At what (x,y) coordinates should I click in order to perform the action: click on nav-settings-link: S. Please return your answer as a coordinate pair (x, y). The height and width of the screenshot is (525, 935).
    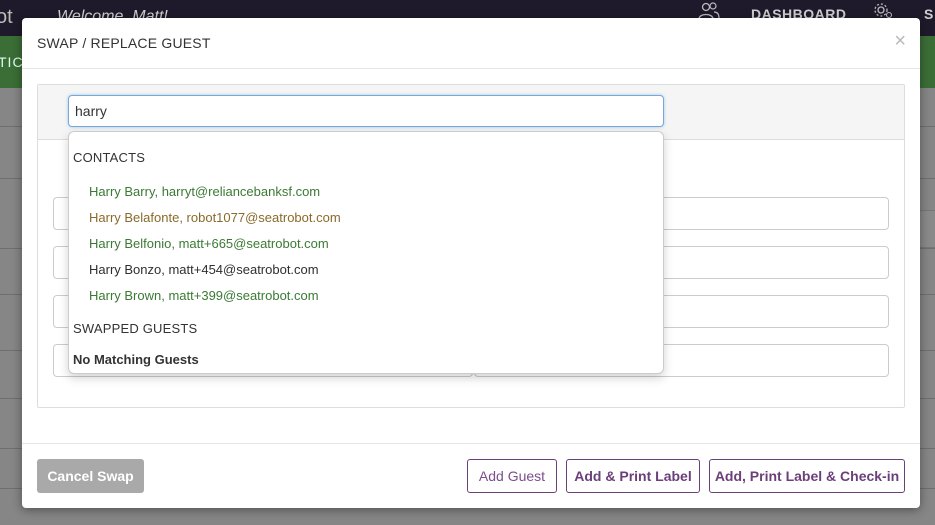
    Looking at the image, I should click on (928, 14).